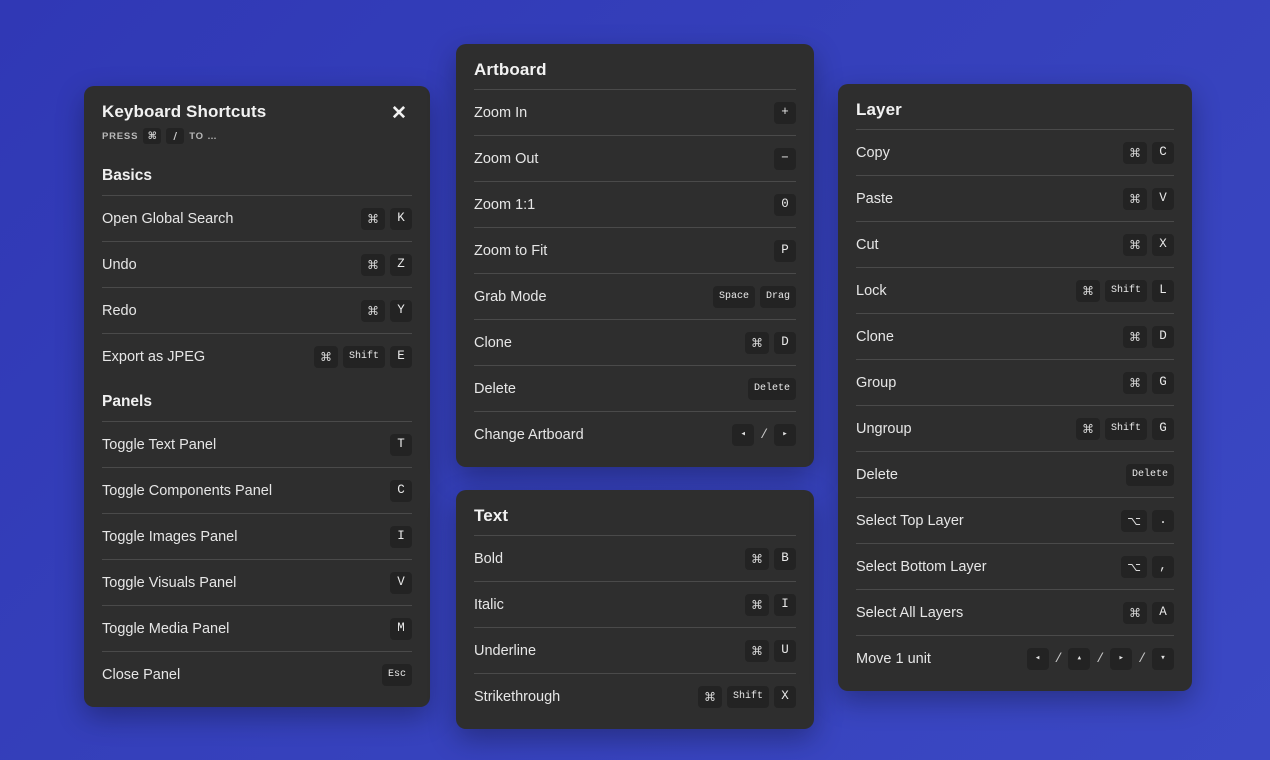  I want to click on key-badge: L, so click(1163, 290).